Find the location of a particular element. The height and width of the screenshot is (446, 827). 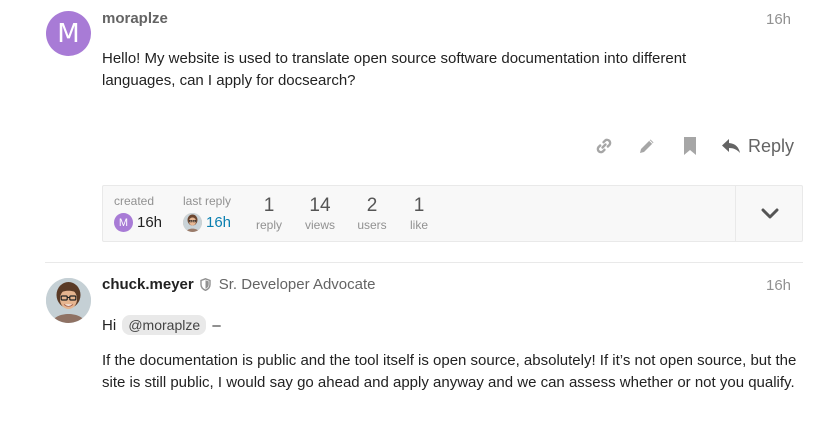

post-greeting: Hi @moraplze – is located at coordinates (161, 326).